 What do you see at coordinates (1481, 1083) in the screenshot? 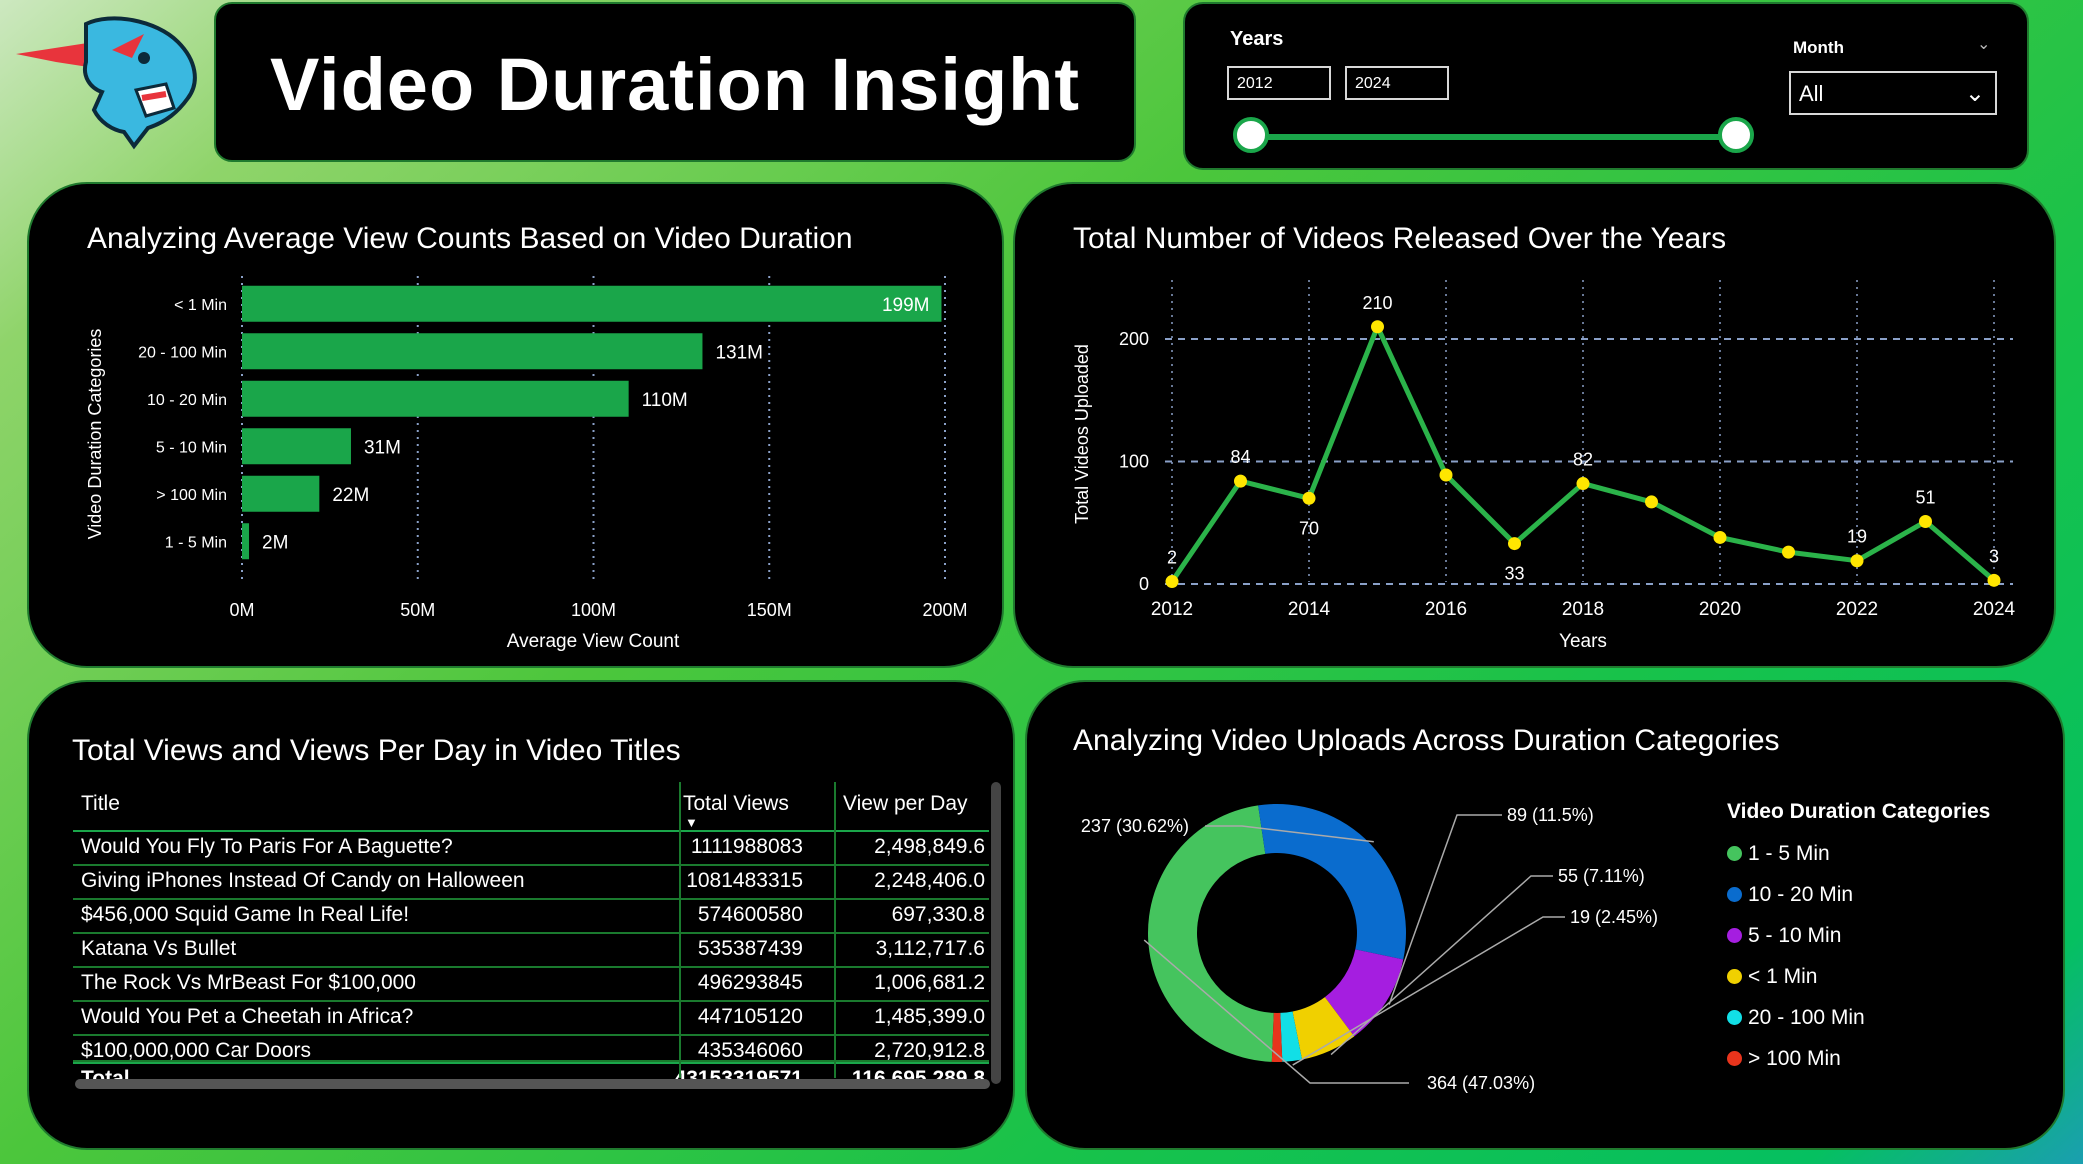
I see `slice-label: 364 (47.03%)` at bounding box center [1481, 1083].